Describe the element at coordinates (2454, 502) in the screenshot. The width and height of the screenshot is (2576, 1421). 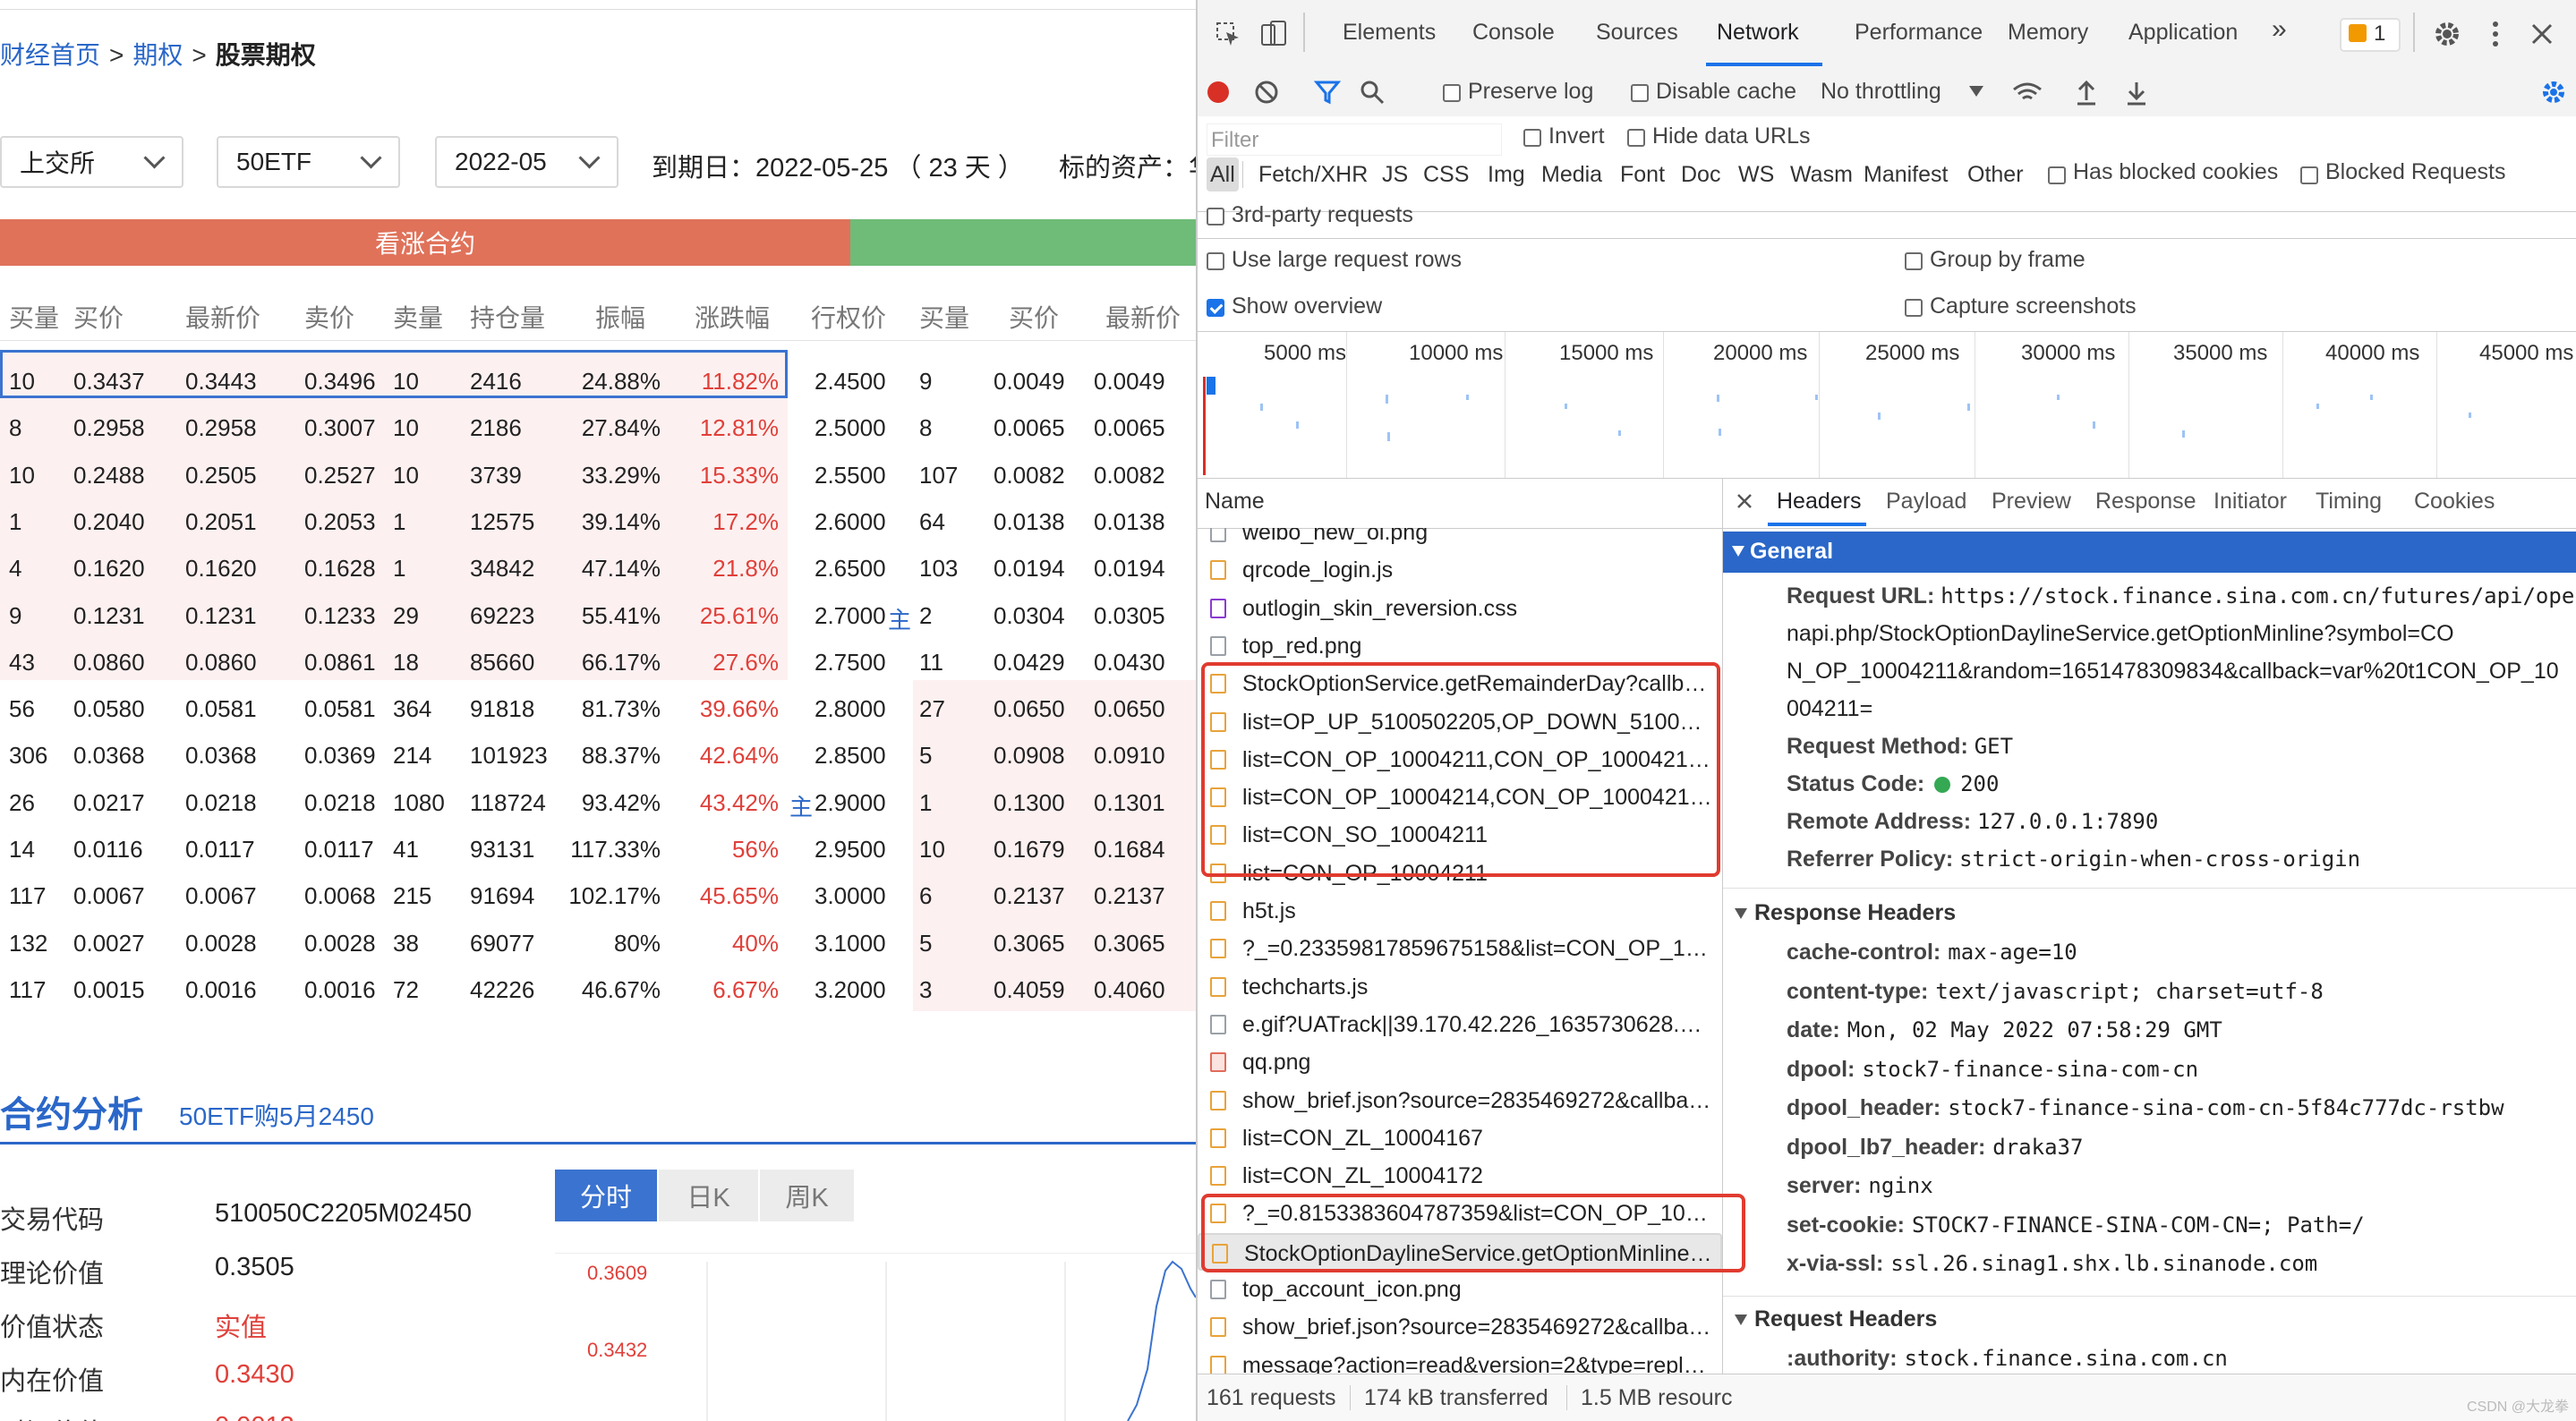
I see `tab-cookies: Cookies` at that location.